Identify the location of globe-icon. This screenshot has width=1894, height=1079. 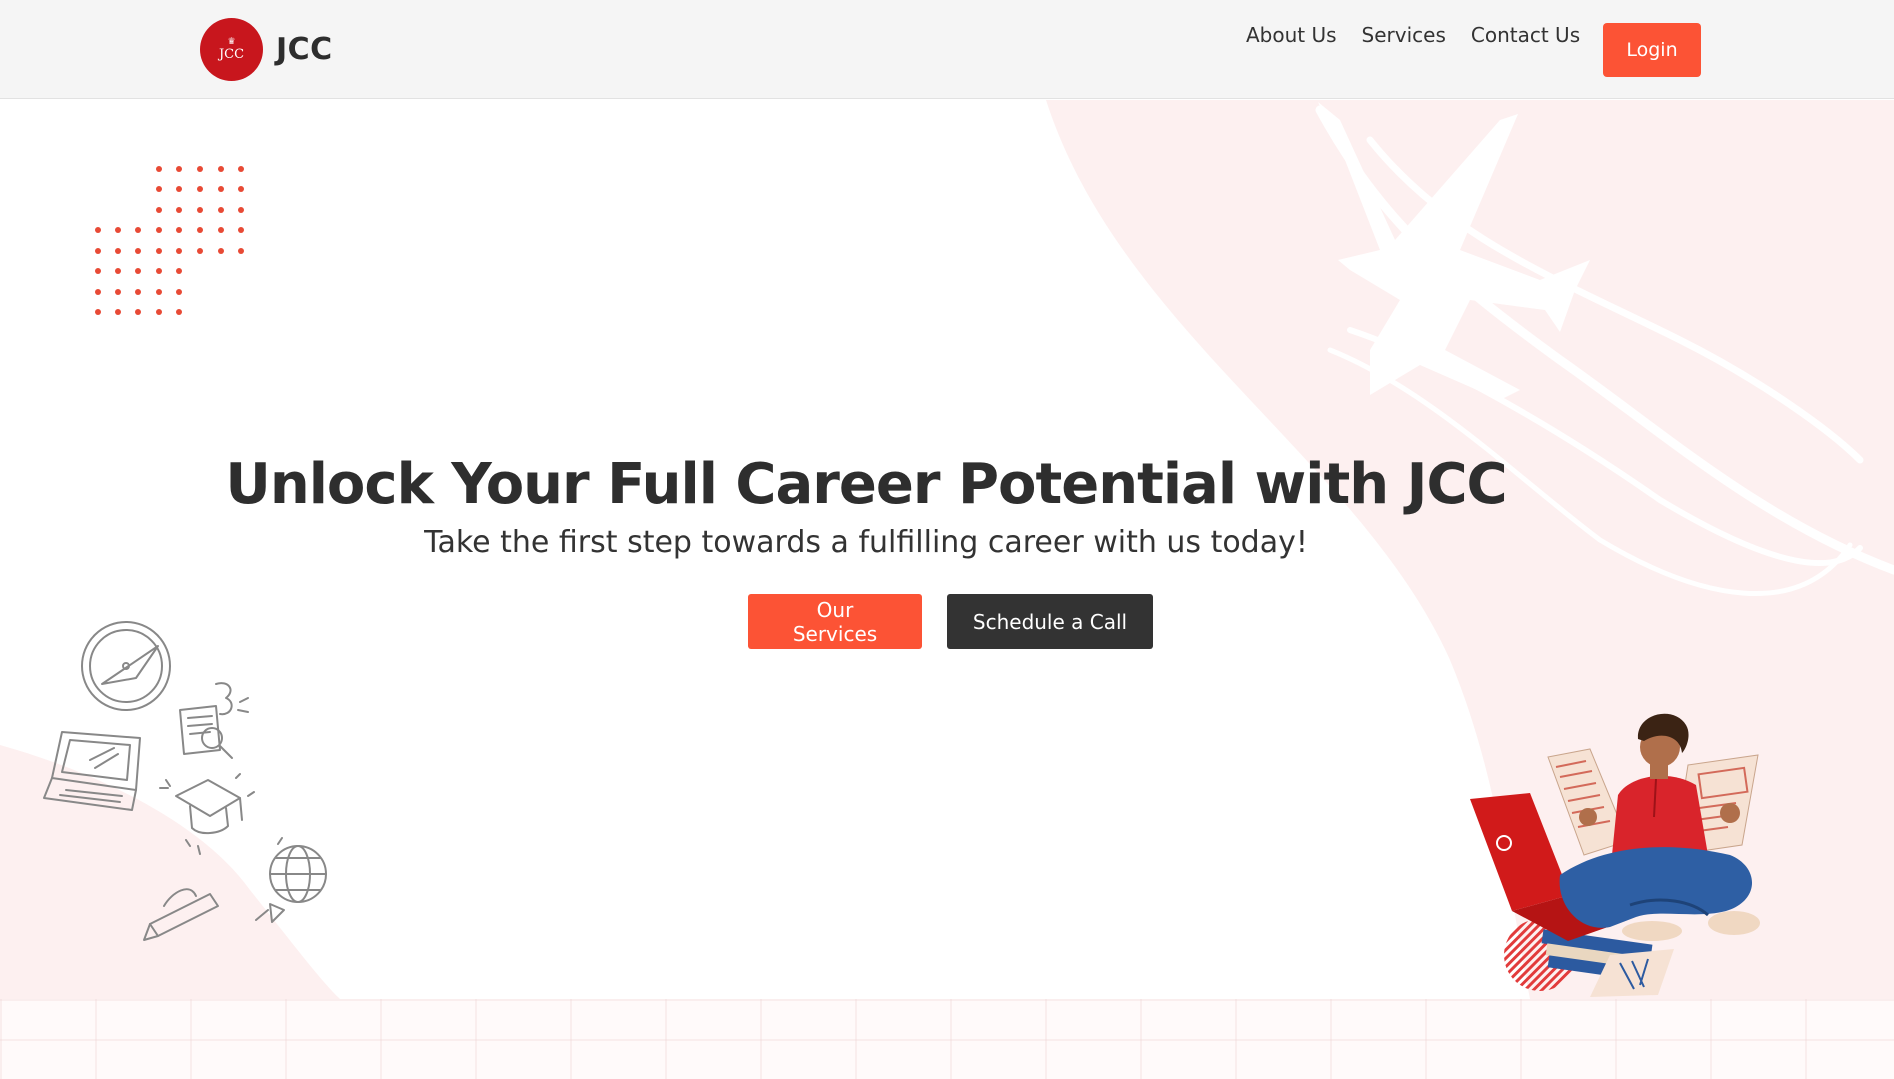
(291, 880).